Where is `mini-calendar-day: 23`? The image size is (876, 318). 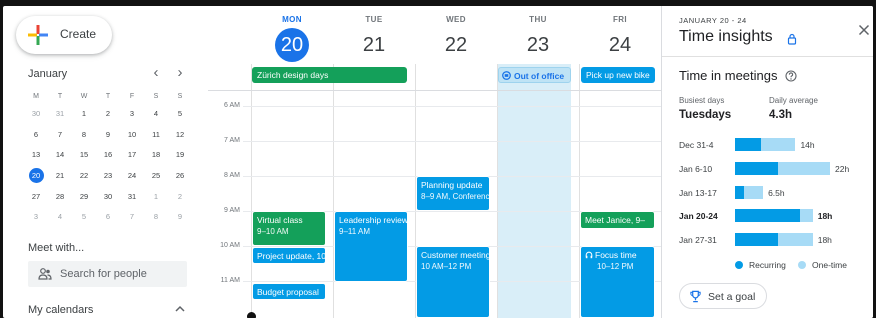 mini-calendar-day: 23 is located at coordinates (108, 176).